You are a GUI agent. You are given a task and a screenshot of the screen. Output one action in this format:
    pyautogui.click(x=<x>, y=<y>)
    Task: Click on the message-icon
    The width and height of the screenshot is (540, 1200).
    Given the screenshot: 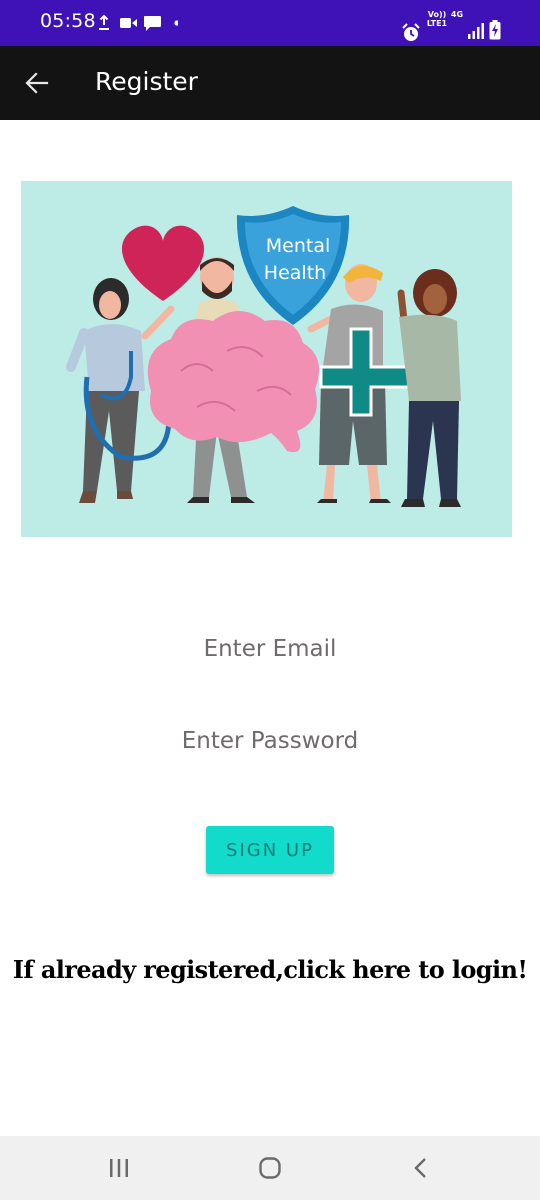 What is the action you would take?
    pyautogui.click(x=152, y=23)
    